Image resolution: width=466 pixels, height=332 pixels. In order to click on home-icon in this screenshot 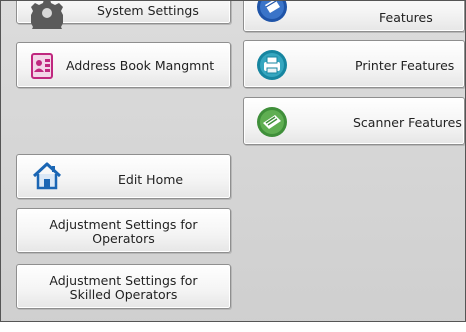, I will do `click(47, 176)`.